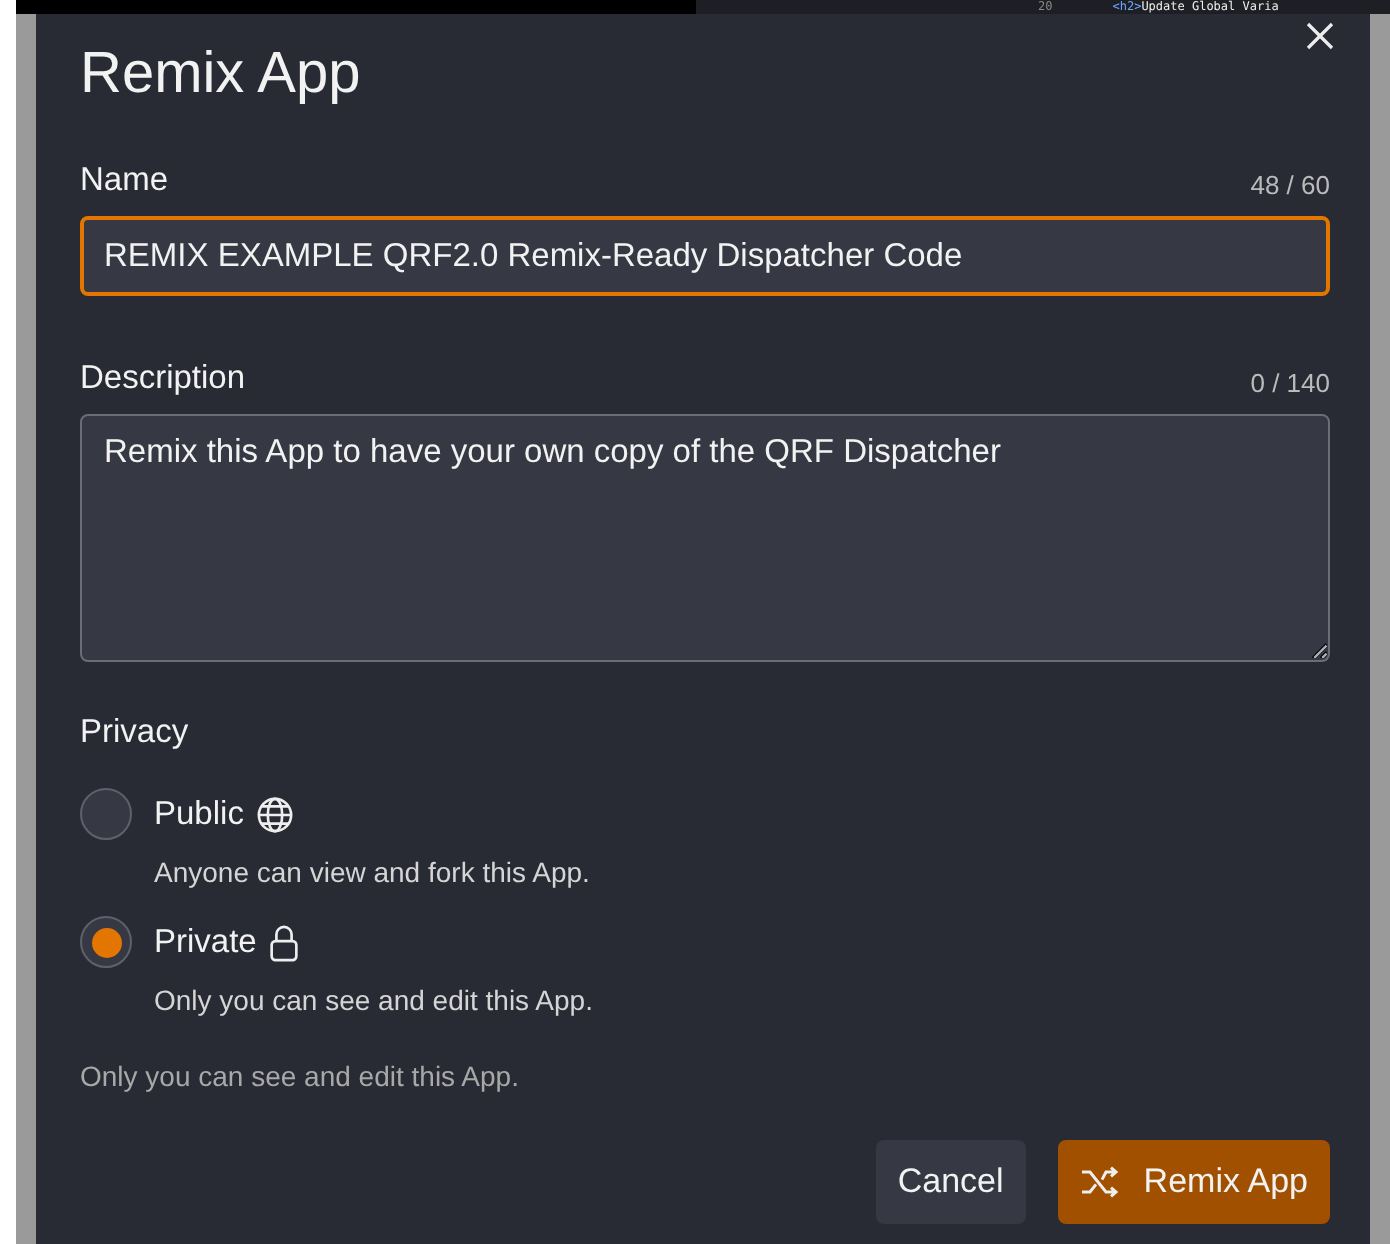  What do you see at coordinates (221, 74) in the screenshot?
I see `dialog-title: Remix App` at bounding box center [221, 74].